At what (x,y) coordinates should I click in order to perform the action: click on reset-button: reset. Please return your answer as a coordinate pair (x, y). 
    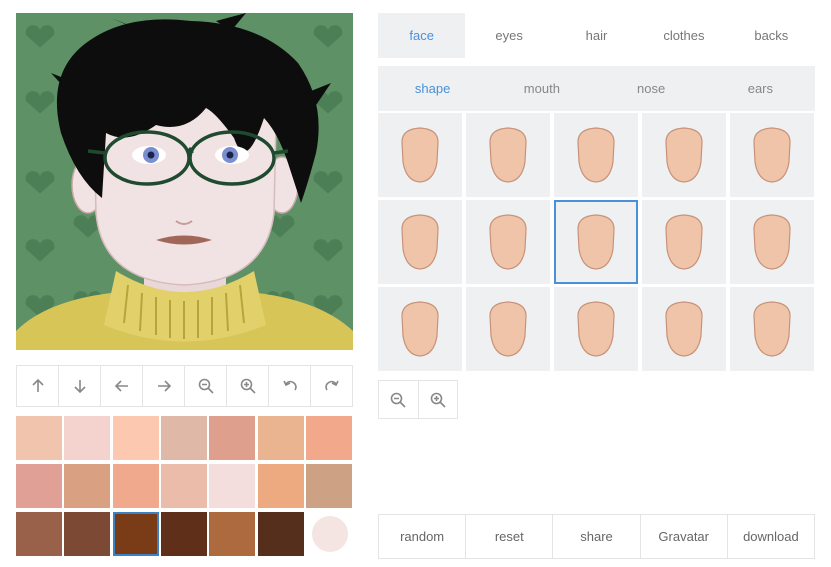
    Looking at the image, I should click on (510, 536).